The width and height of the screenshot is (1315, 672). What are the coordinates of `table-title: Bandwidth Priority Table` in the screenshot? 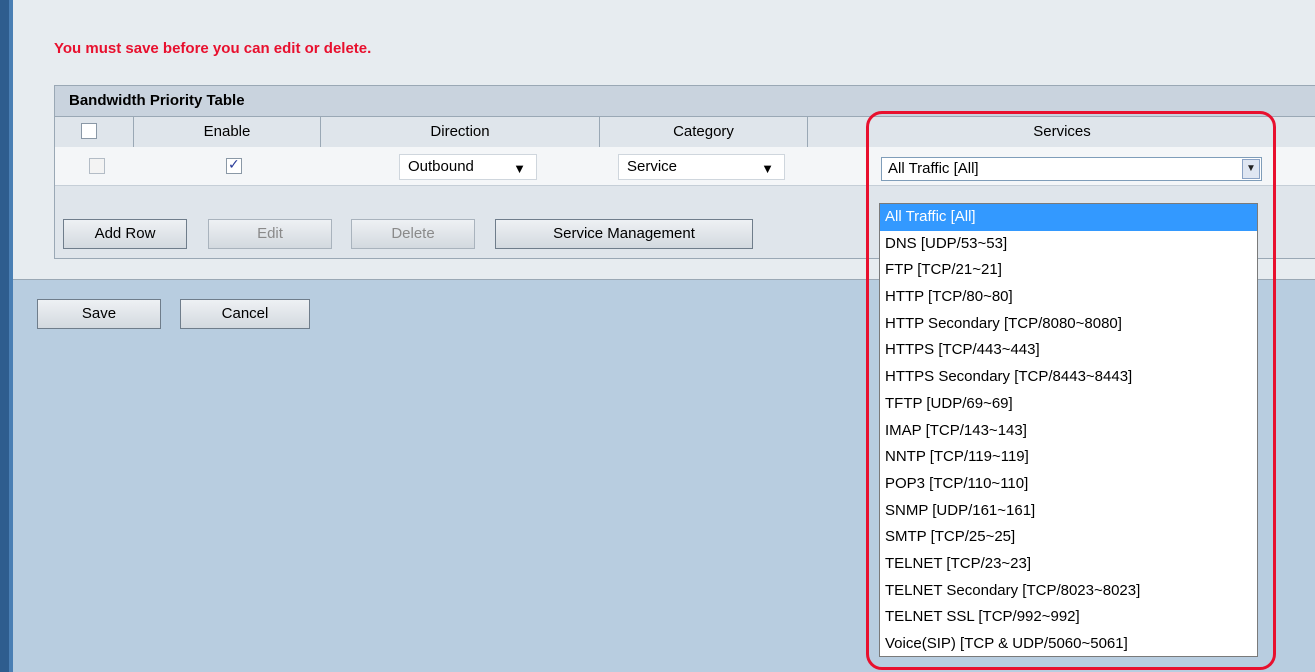 It's located at (685, 101).